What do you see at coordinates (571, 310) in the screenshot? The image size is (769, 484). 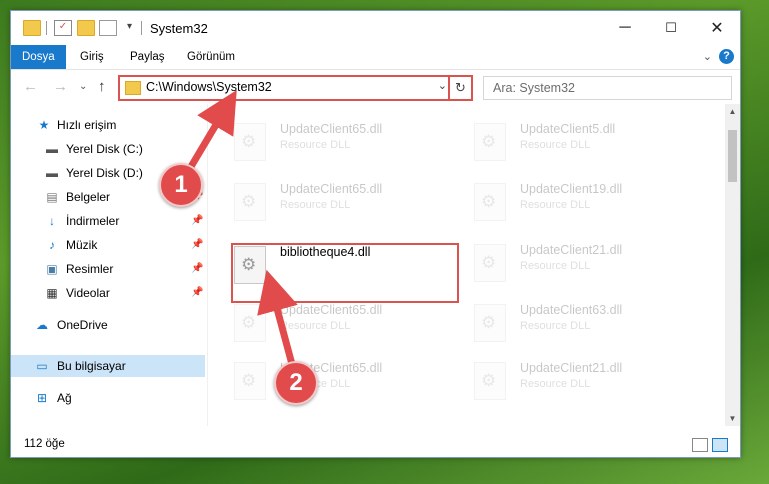 I see `file-name: UpdateClient63.dll` at bounding box center [571, 310].